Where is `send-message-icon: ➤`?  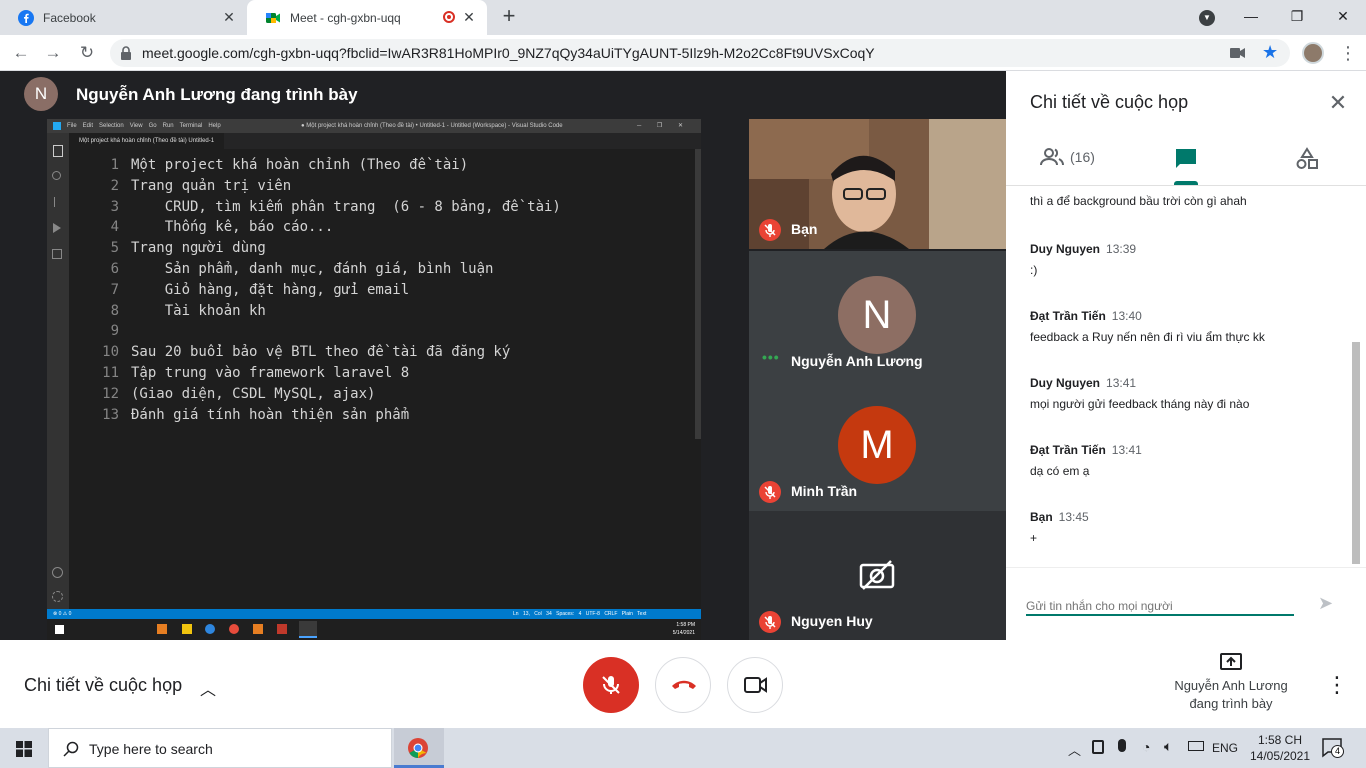 send-message-icon: ➤ is located at coordinates (1329, 603).